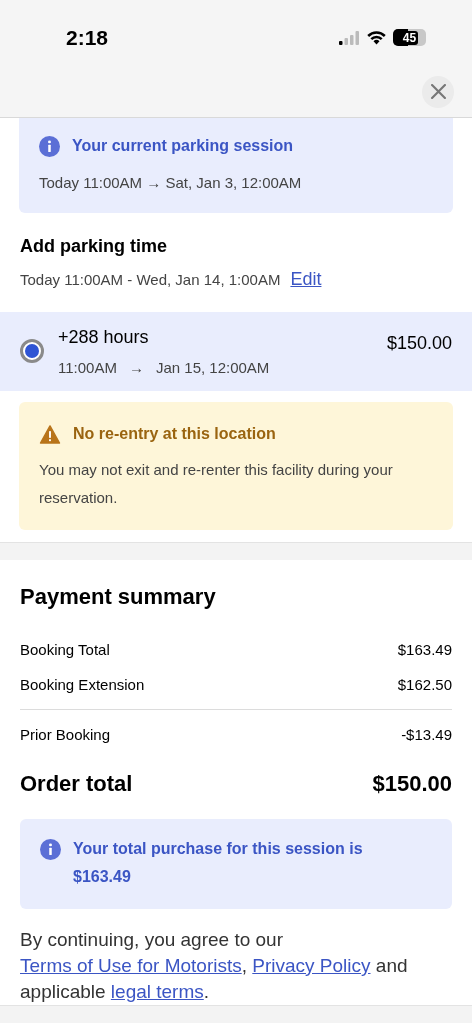 The image size is (472, 1023). I want to click on line-amount: -$13.49, so click(426, 735).